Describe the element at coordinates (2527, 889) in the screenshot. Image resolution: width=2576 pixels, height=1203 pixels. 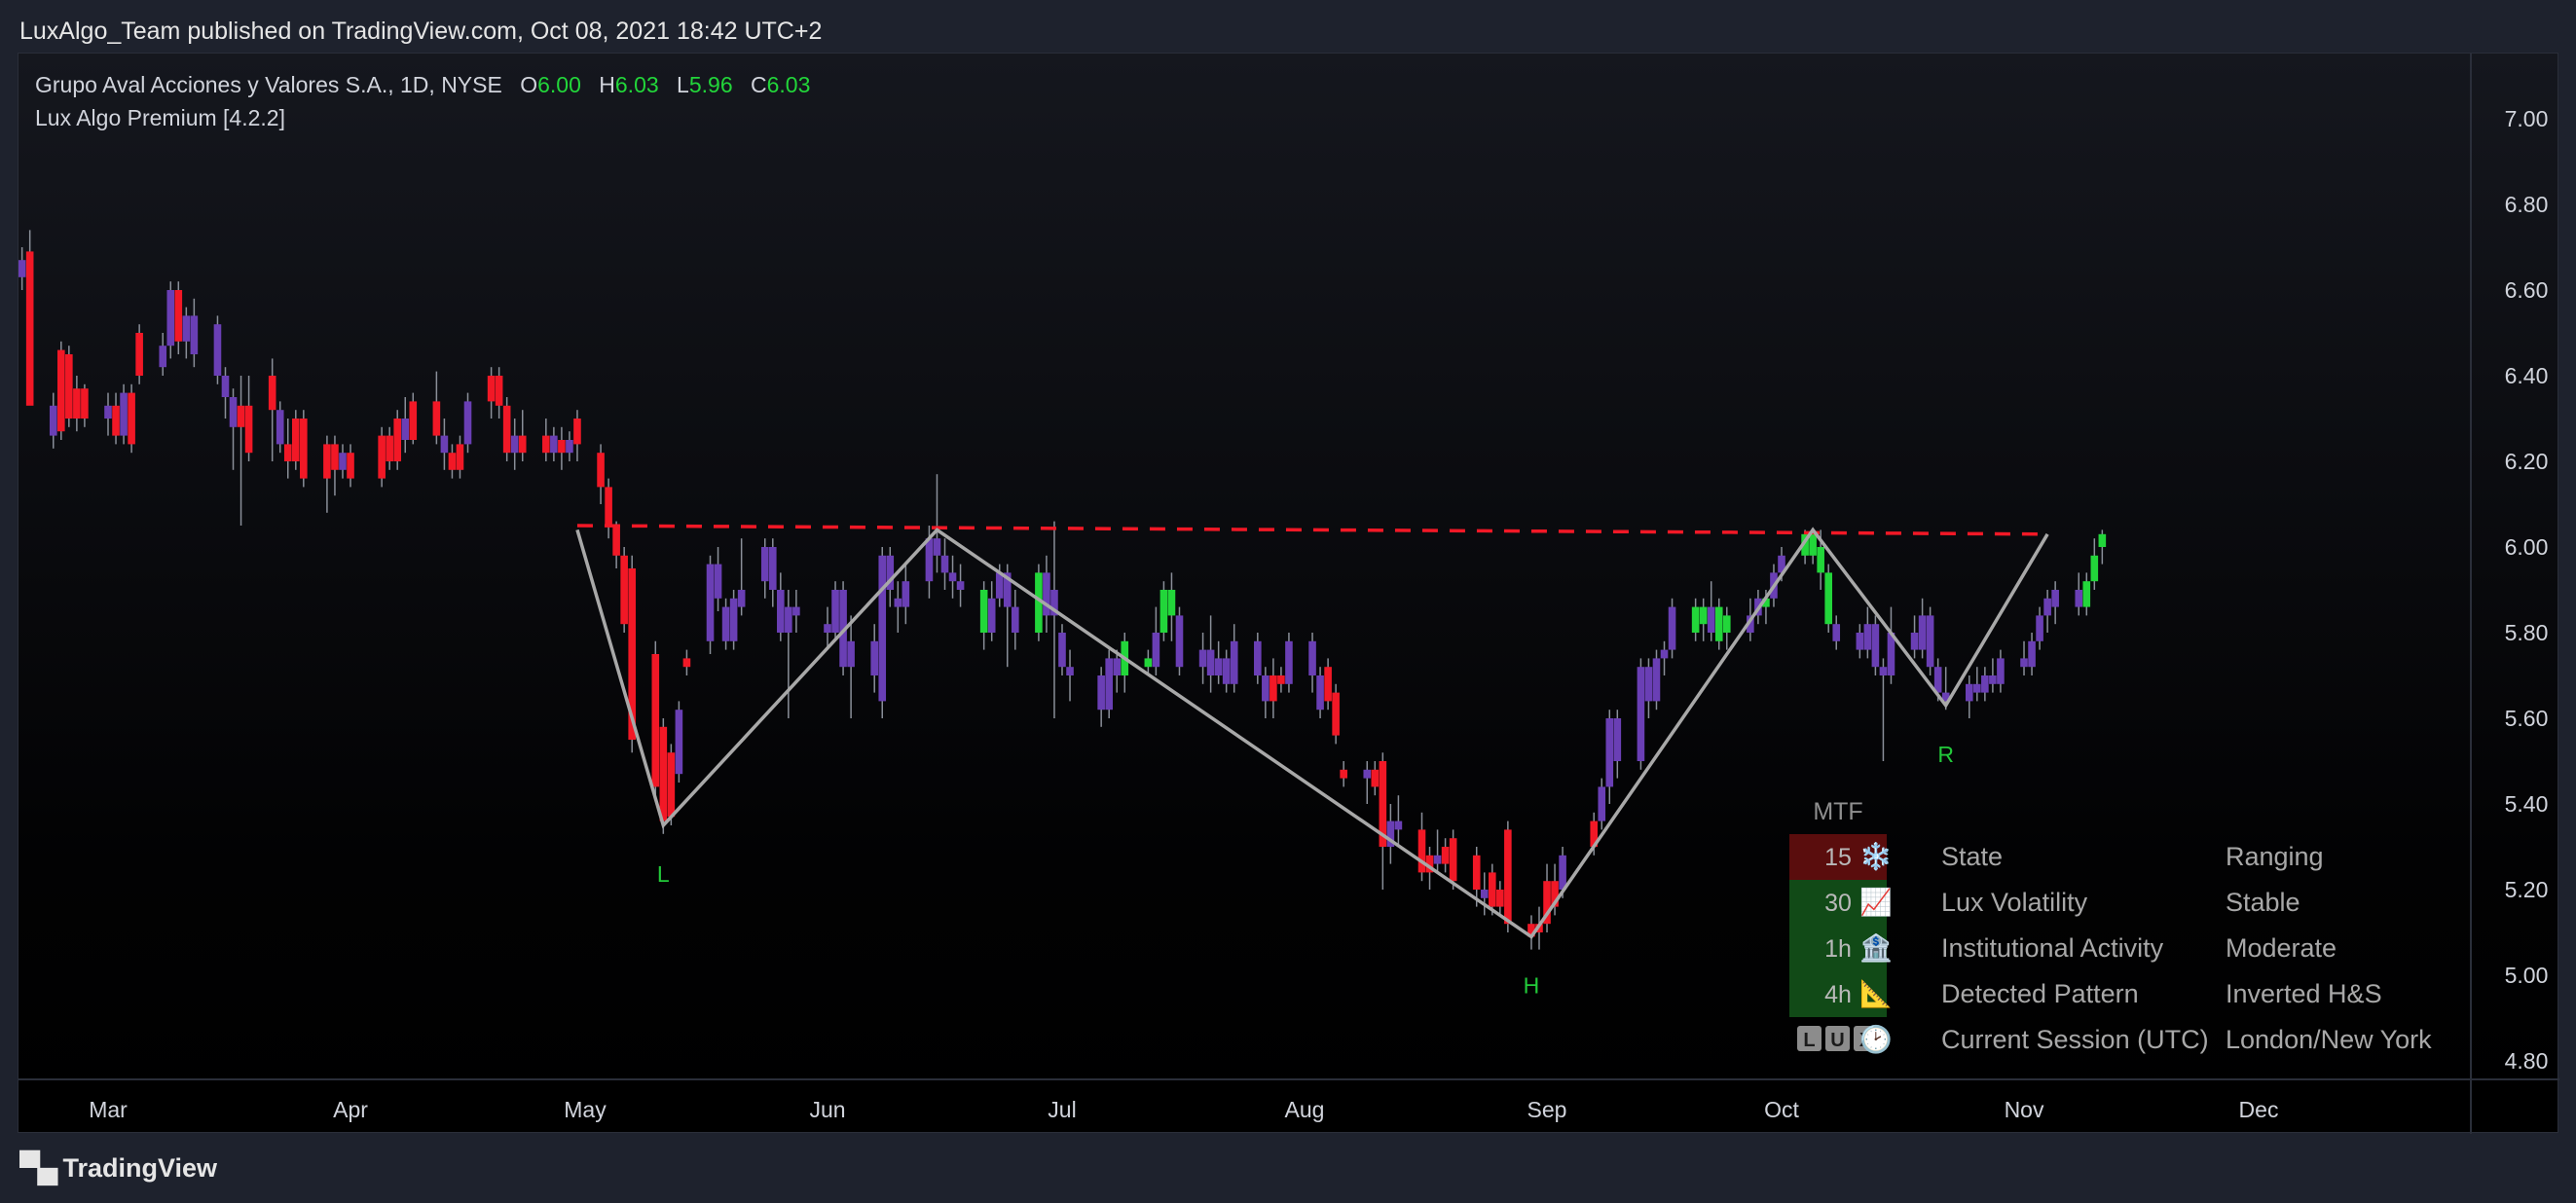
I see `y-tick-label: 5.20` at that location.